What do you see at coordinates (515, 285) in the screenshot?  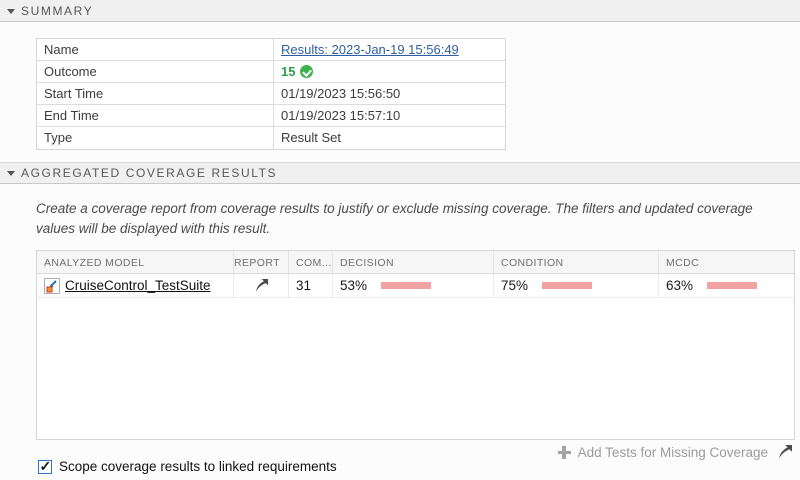 I see `condition-percent: 75%` at bounding box center [515, 285].